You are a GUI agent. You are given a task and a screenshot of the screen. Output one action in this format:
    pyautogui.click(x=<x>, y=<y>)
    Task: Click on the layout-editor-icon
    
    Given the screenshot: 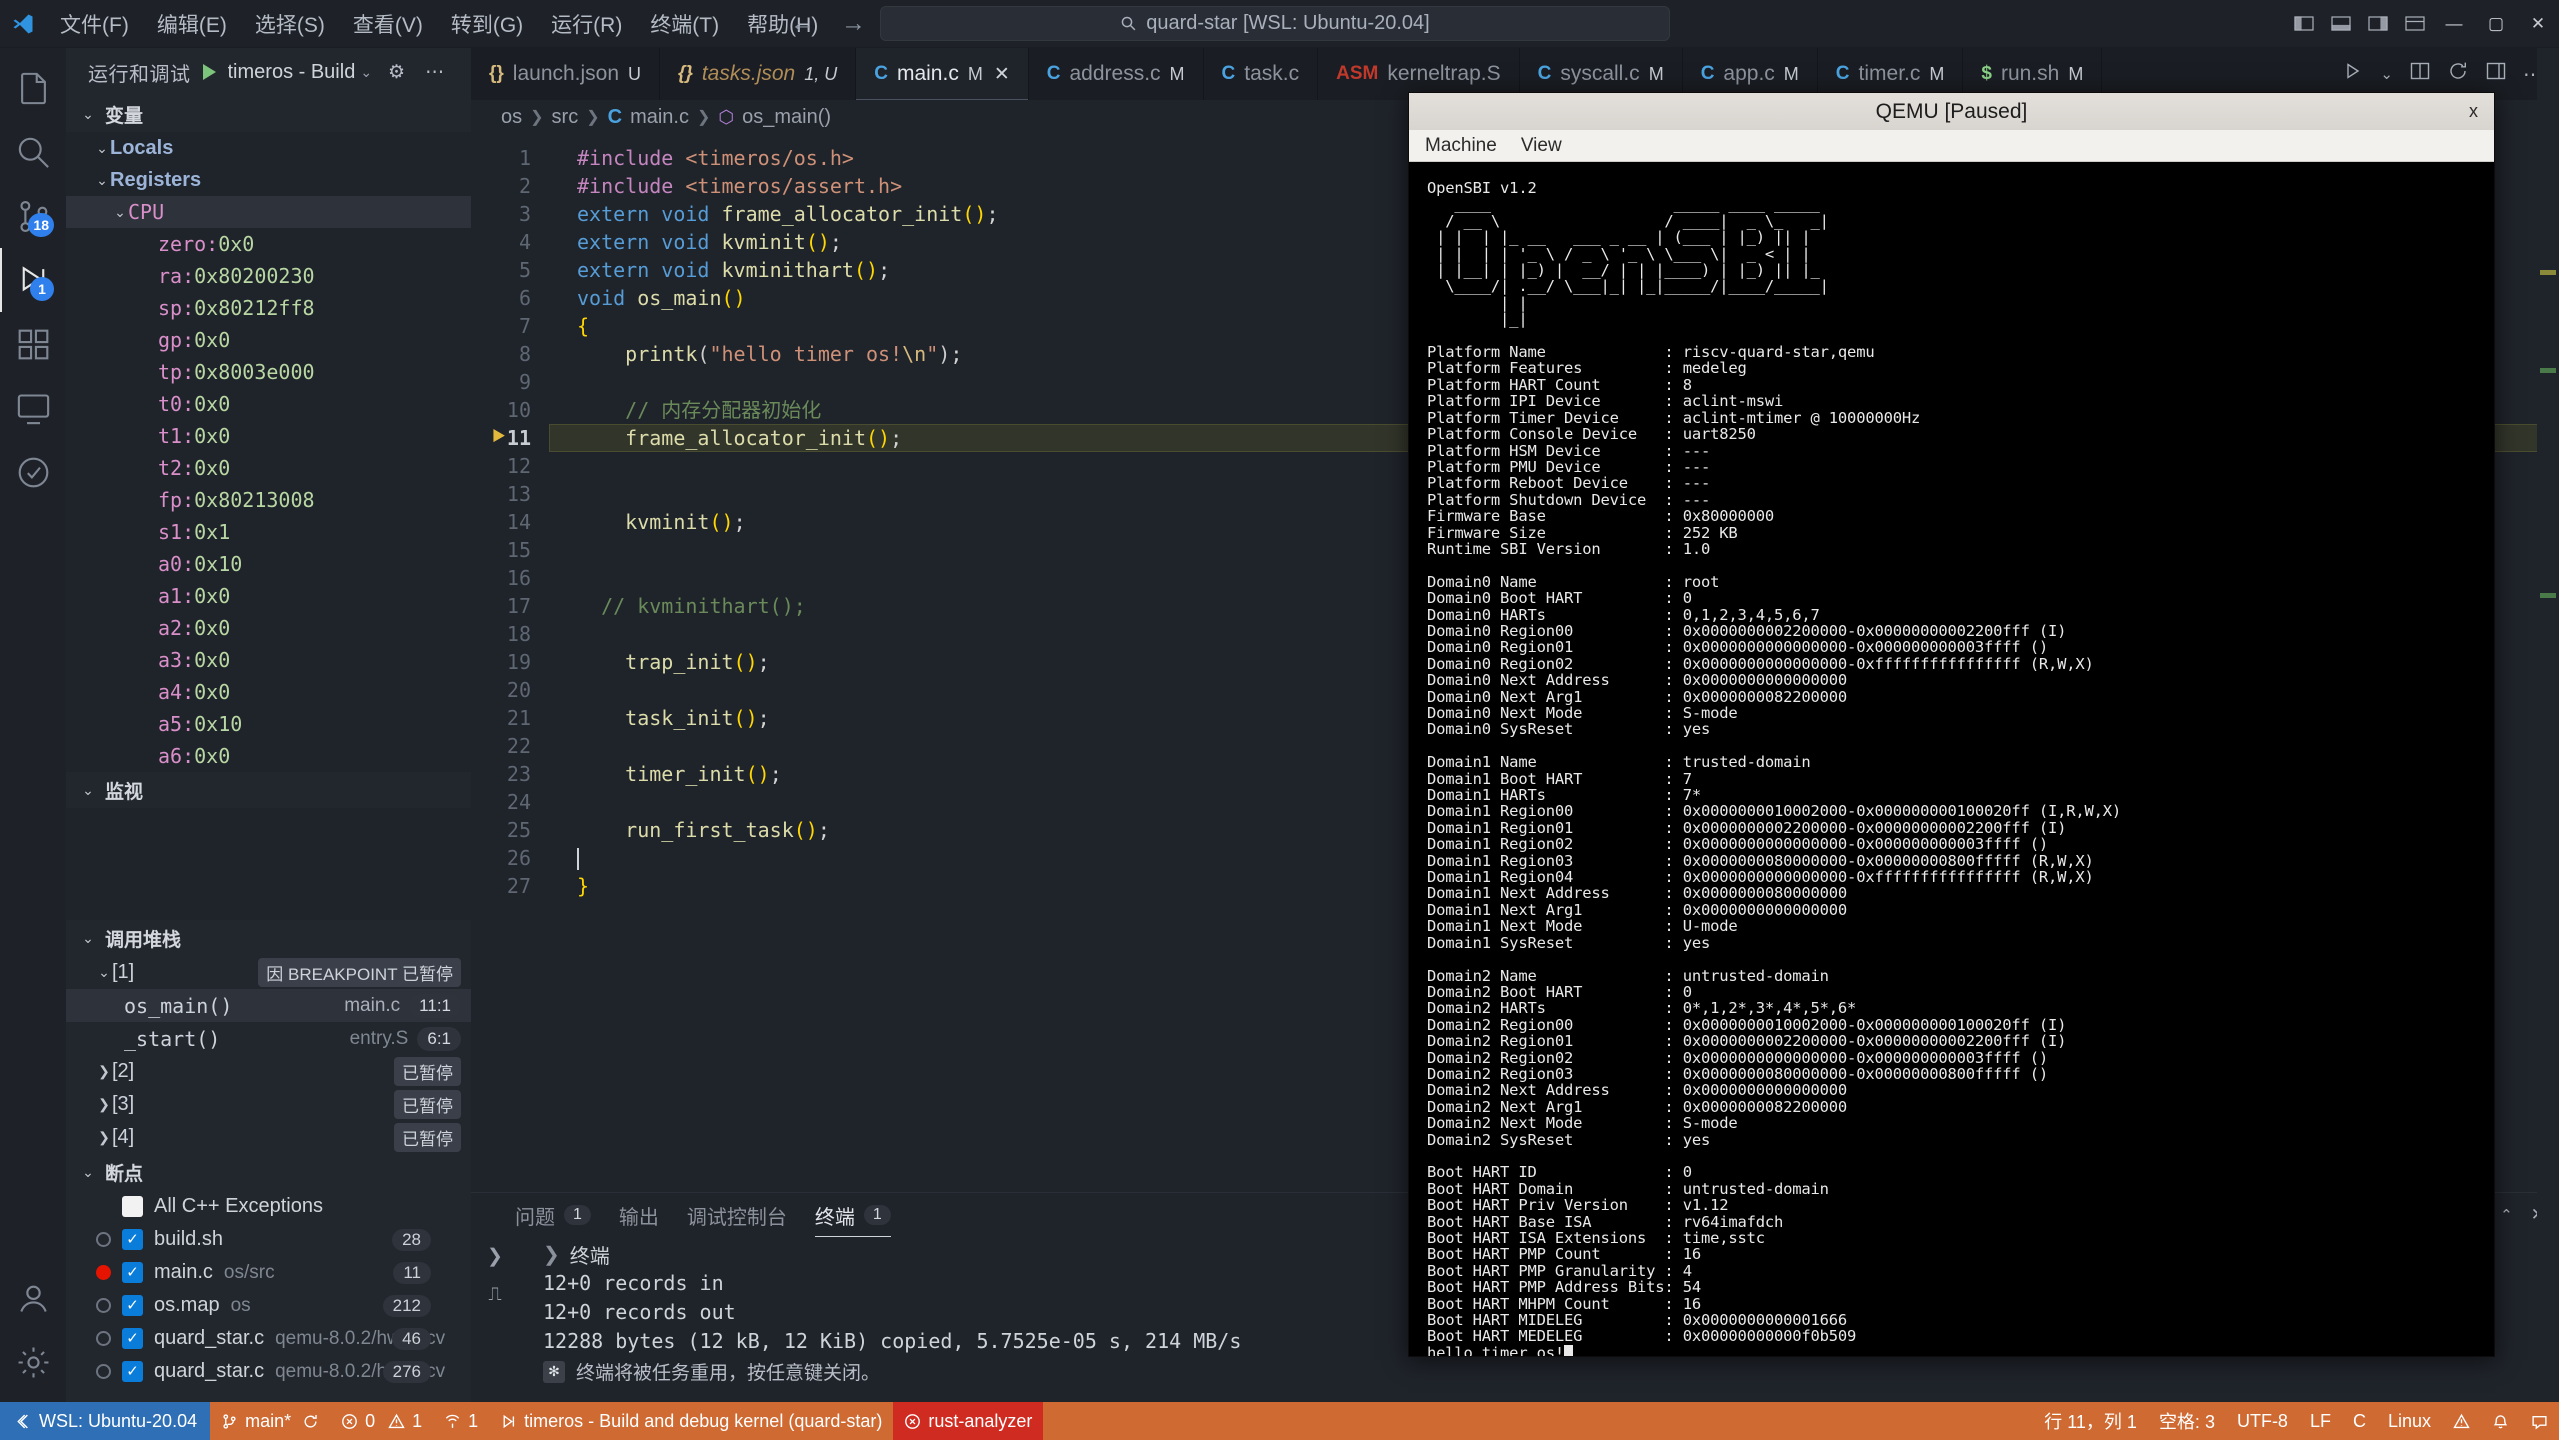 What is the action you would take?
    pyautogui.click(x=2496, y=74)
    